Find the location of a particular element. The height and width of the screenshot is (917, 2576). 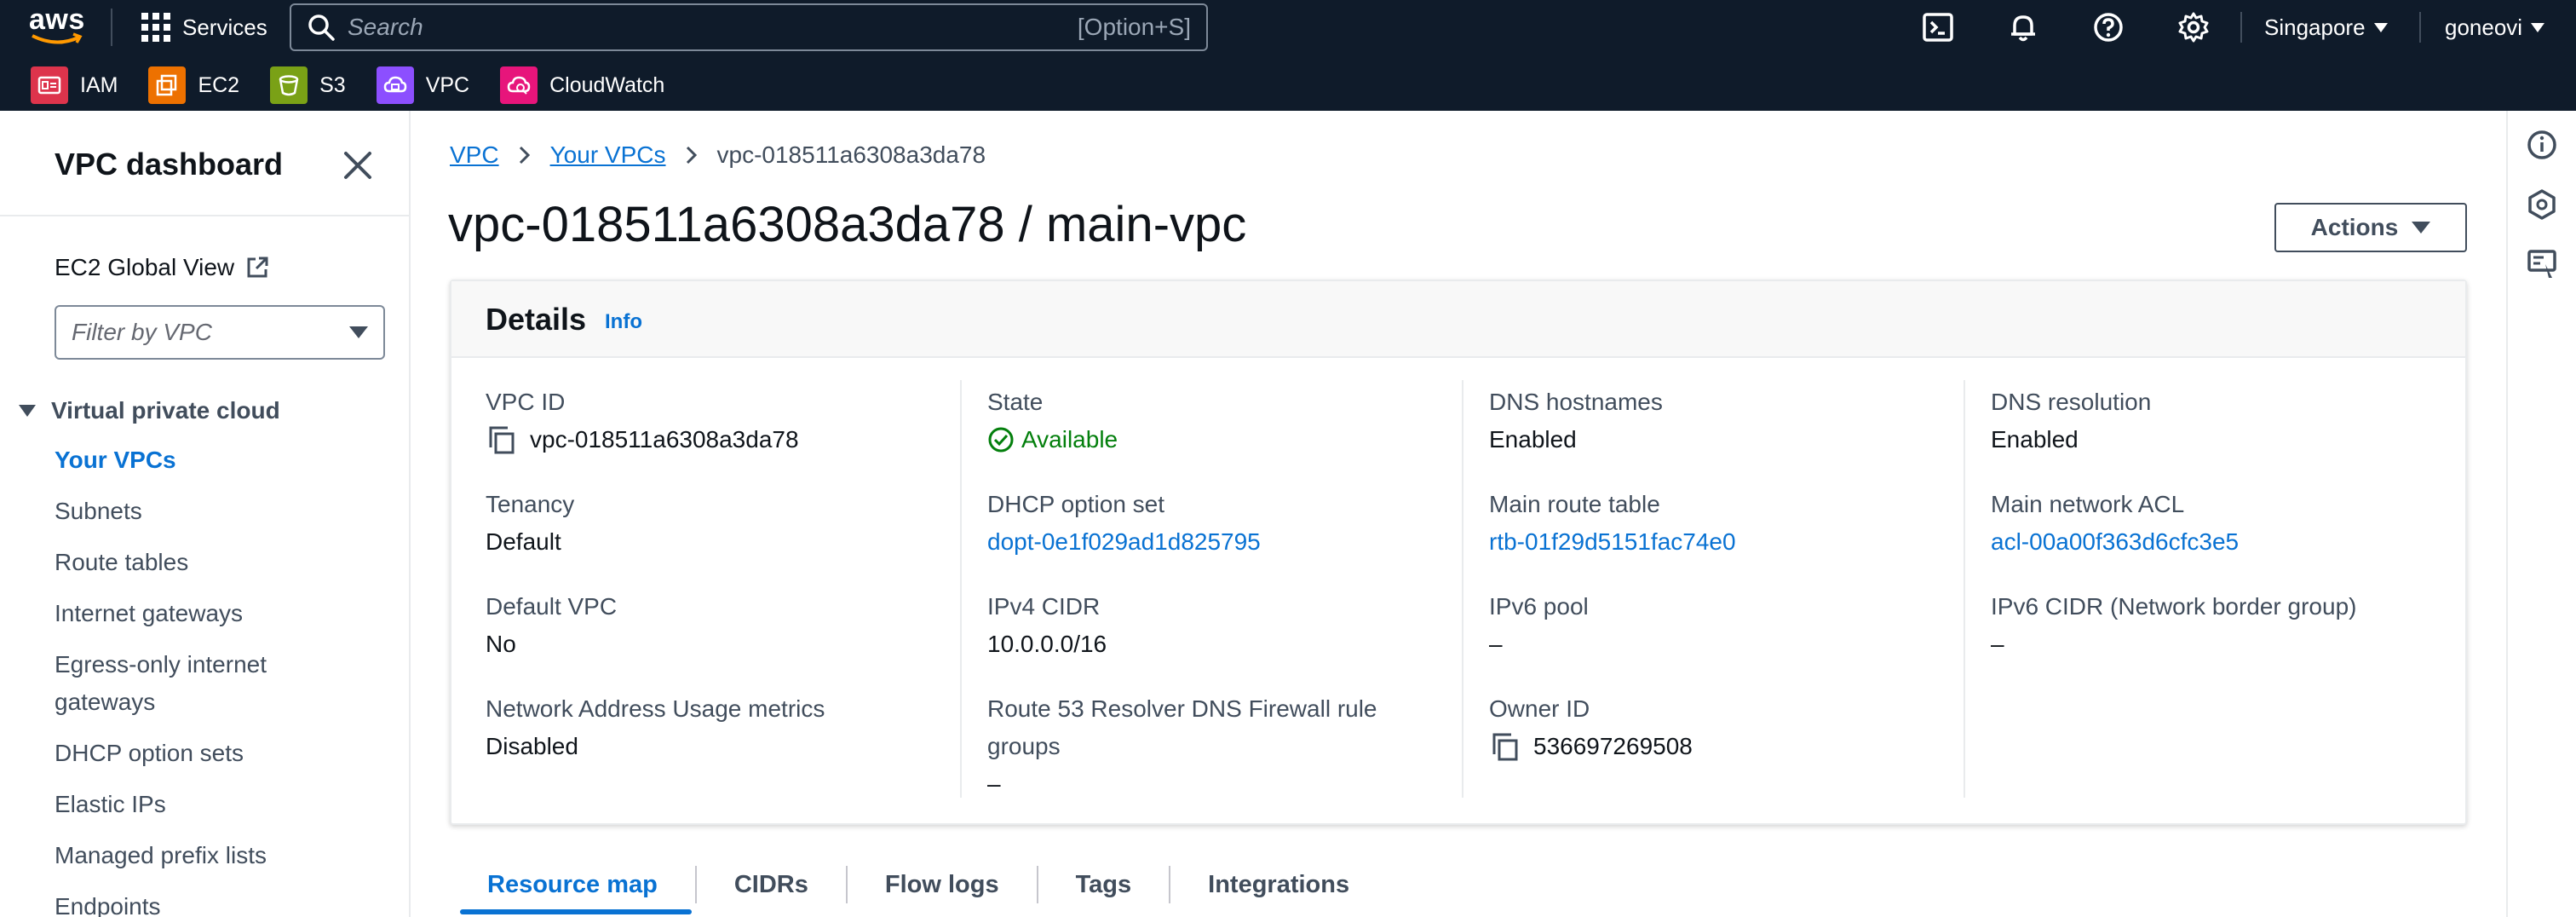

favorite-label: EC2 is located at coordinates (219, 84).